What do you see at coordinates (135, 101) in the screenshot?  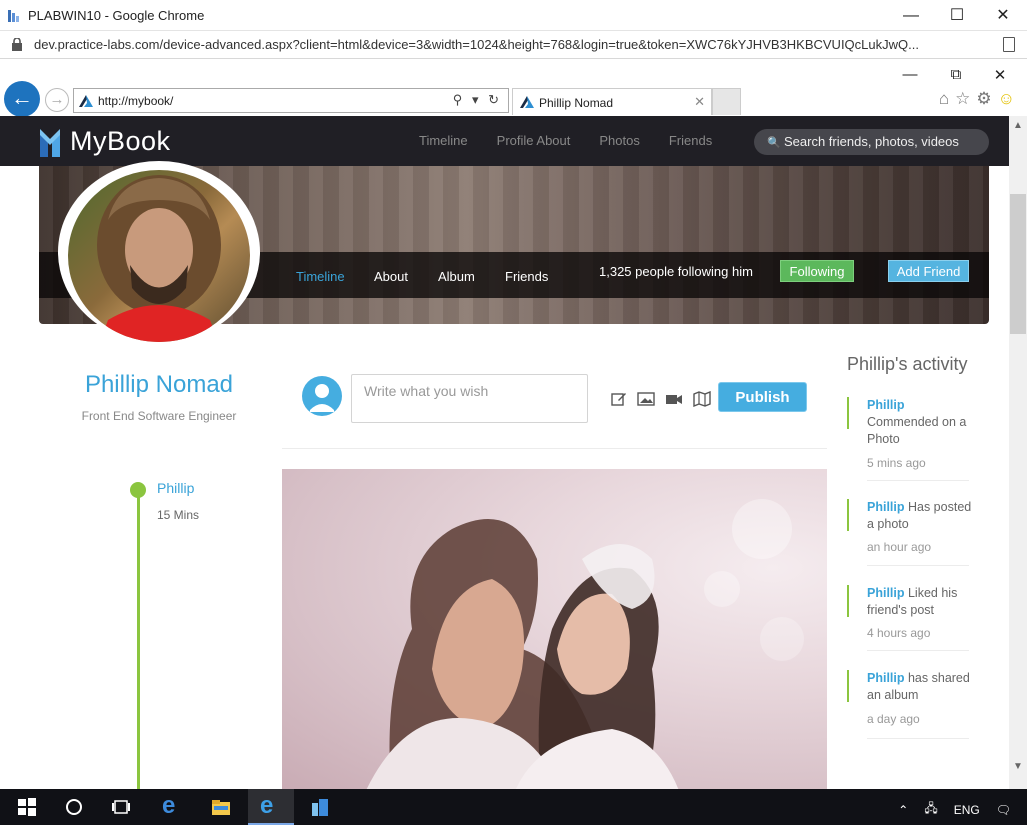 I see `ie-url: http://mybook/` at bounding box center [135, 101].